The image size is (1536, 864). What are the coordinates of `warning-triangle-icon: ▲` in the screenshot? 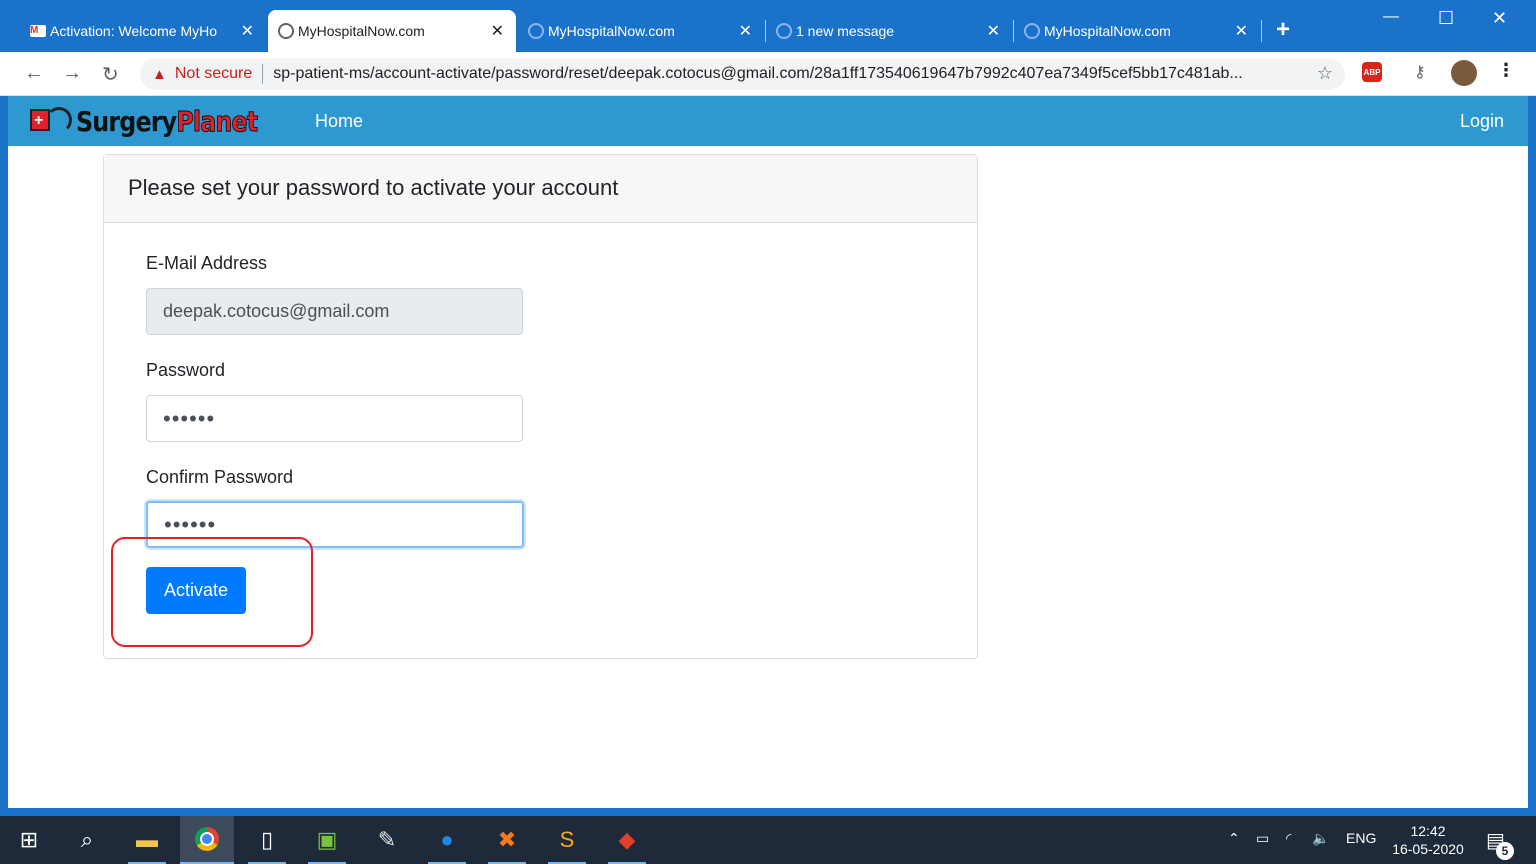 It's located at (159, 74).